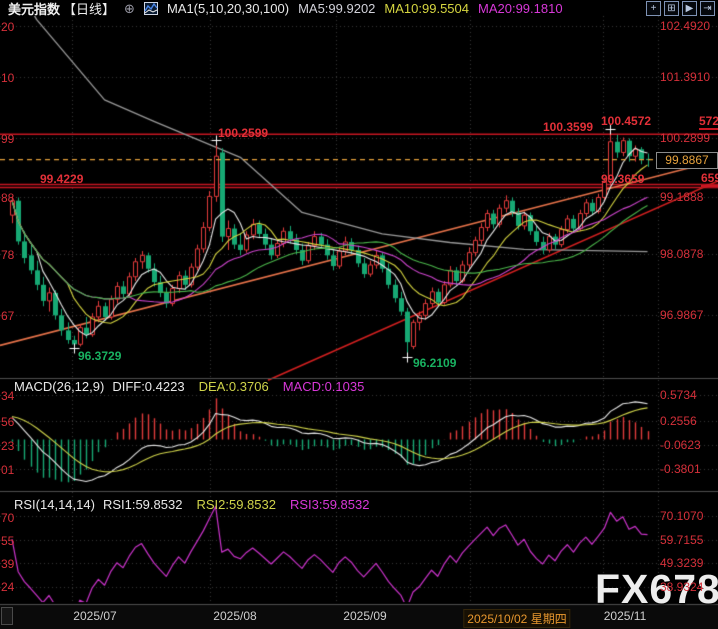  What do you see at coordinates (671, 8) in the screenshot?
I see `zoom-fit-tool-icon: ⊞` at bounding box center [671, 8].